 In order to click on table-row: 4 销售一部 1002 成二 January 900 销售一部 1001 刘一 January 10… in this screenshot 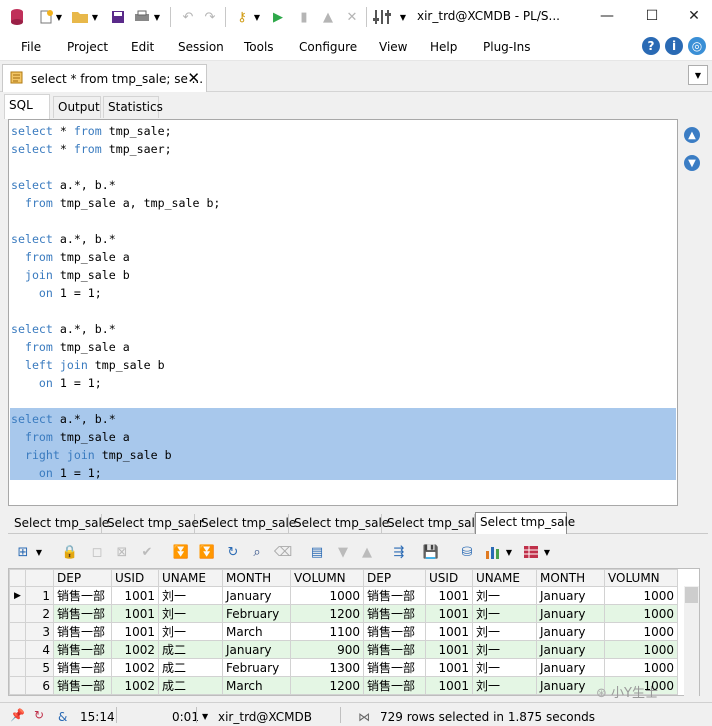, I will do `click(343, 649)`.